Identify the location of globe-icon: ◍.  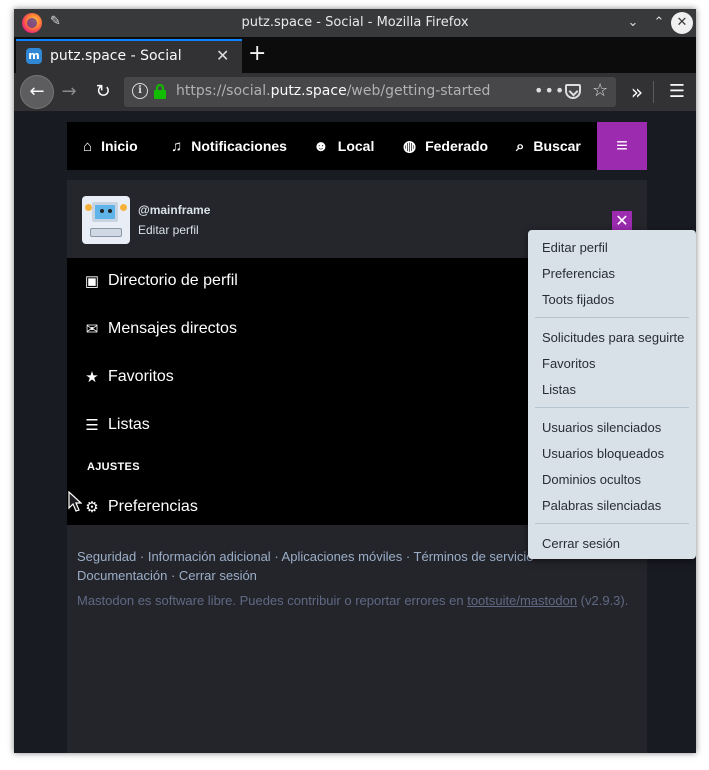
(410, 146).